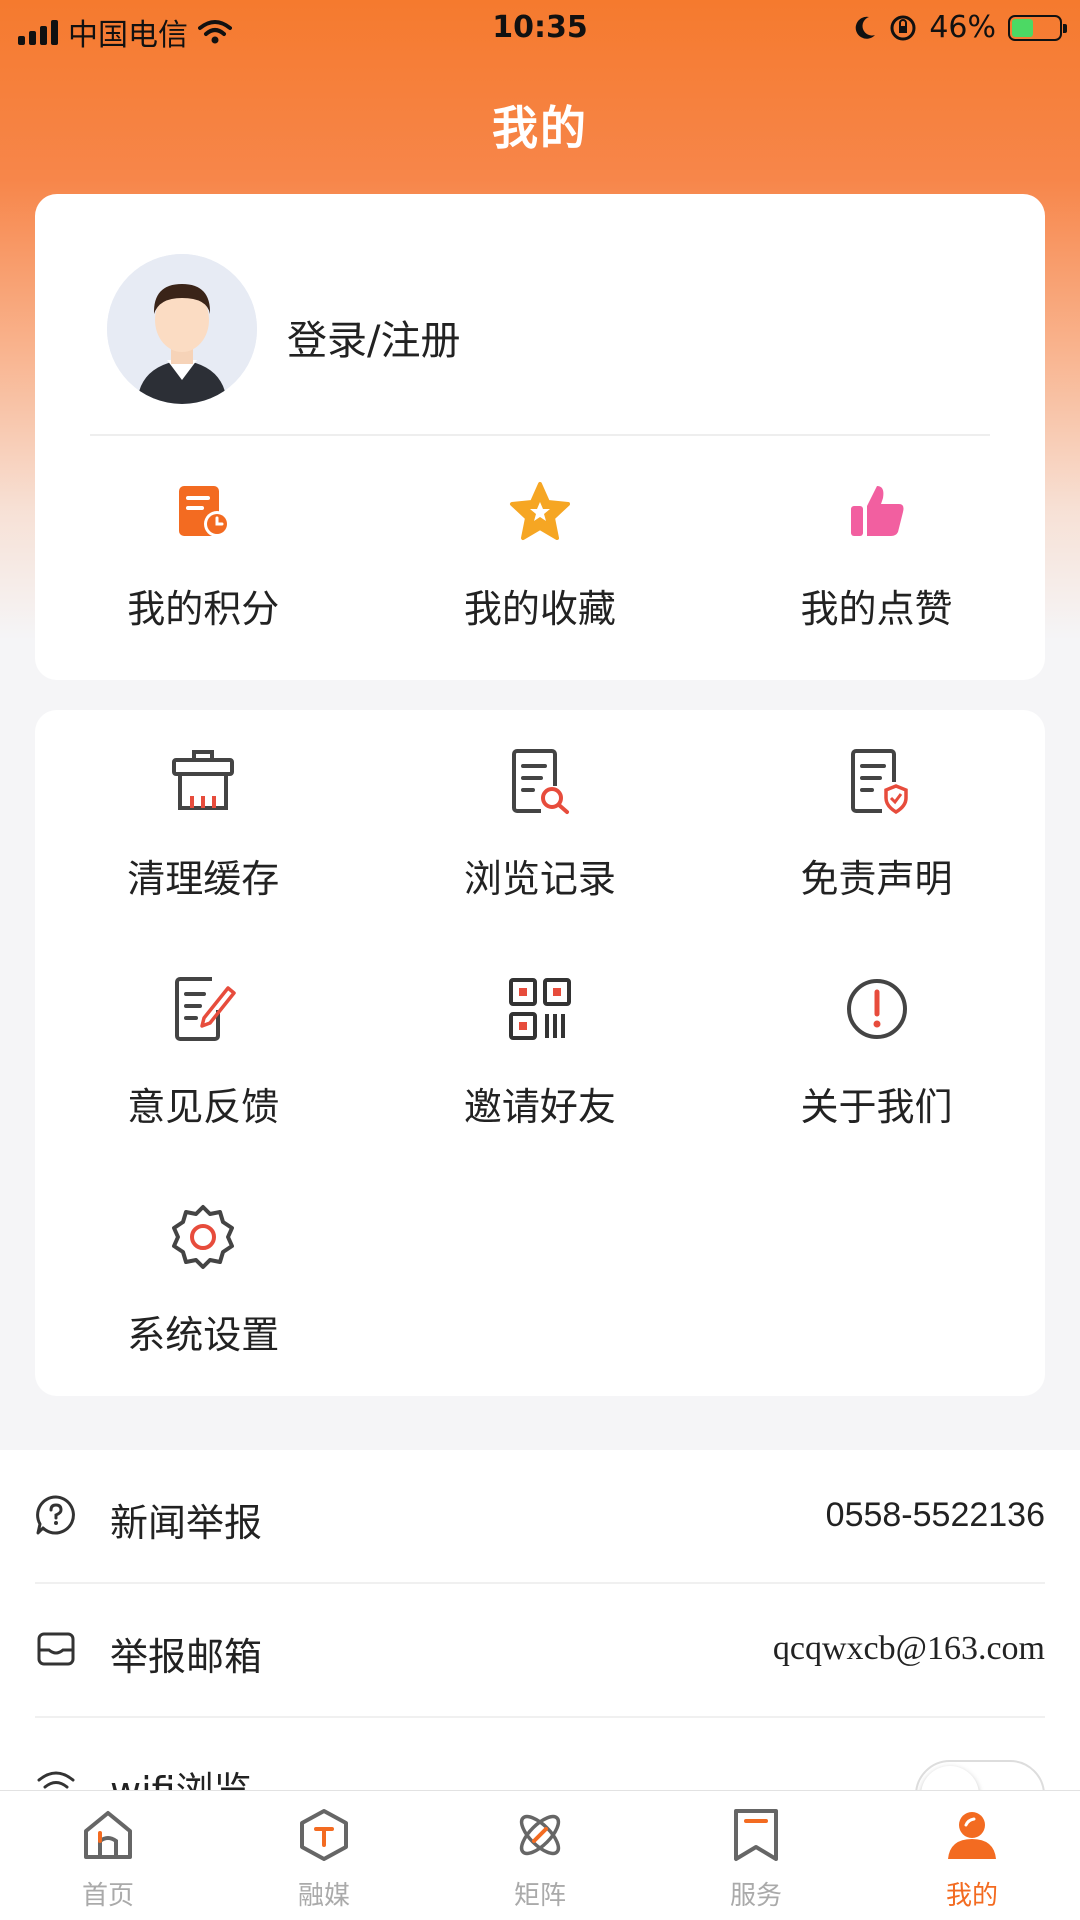 Image resolution: width=1080 pixels, height=1920 pixels. Describe the element at coordinates (203, 1237) in the screenshot. I see `settings-icon` at that location.